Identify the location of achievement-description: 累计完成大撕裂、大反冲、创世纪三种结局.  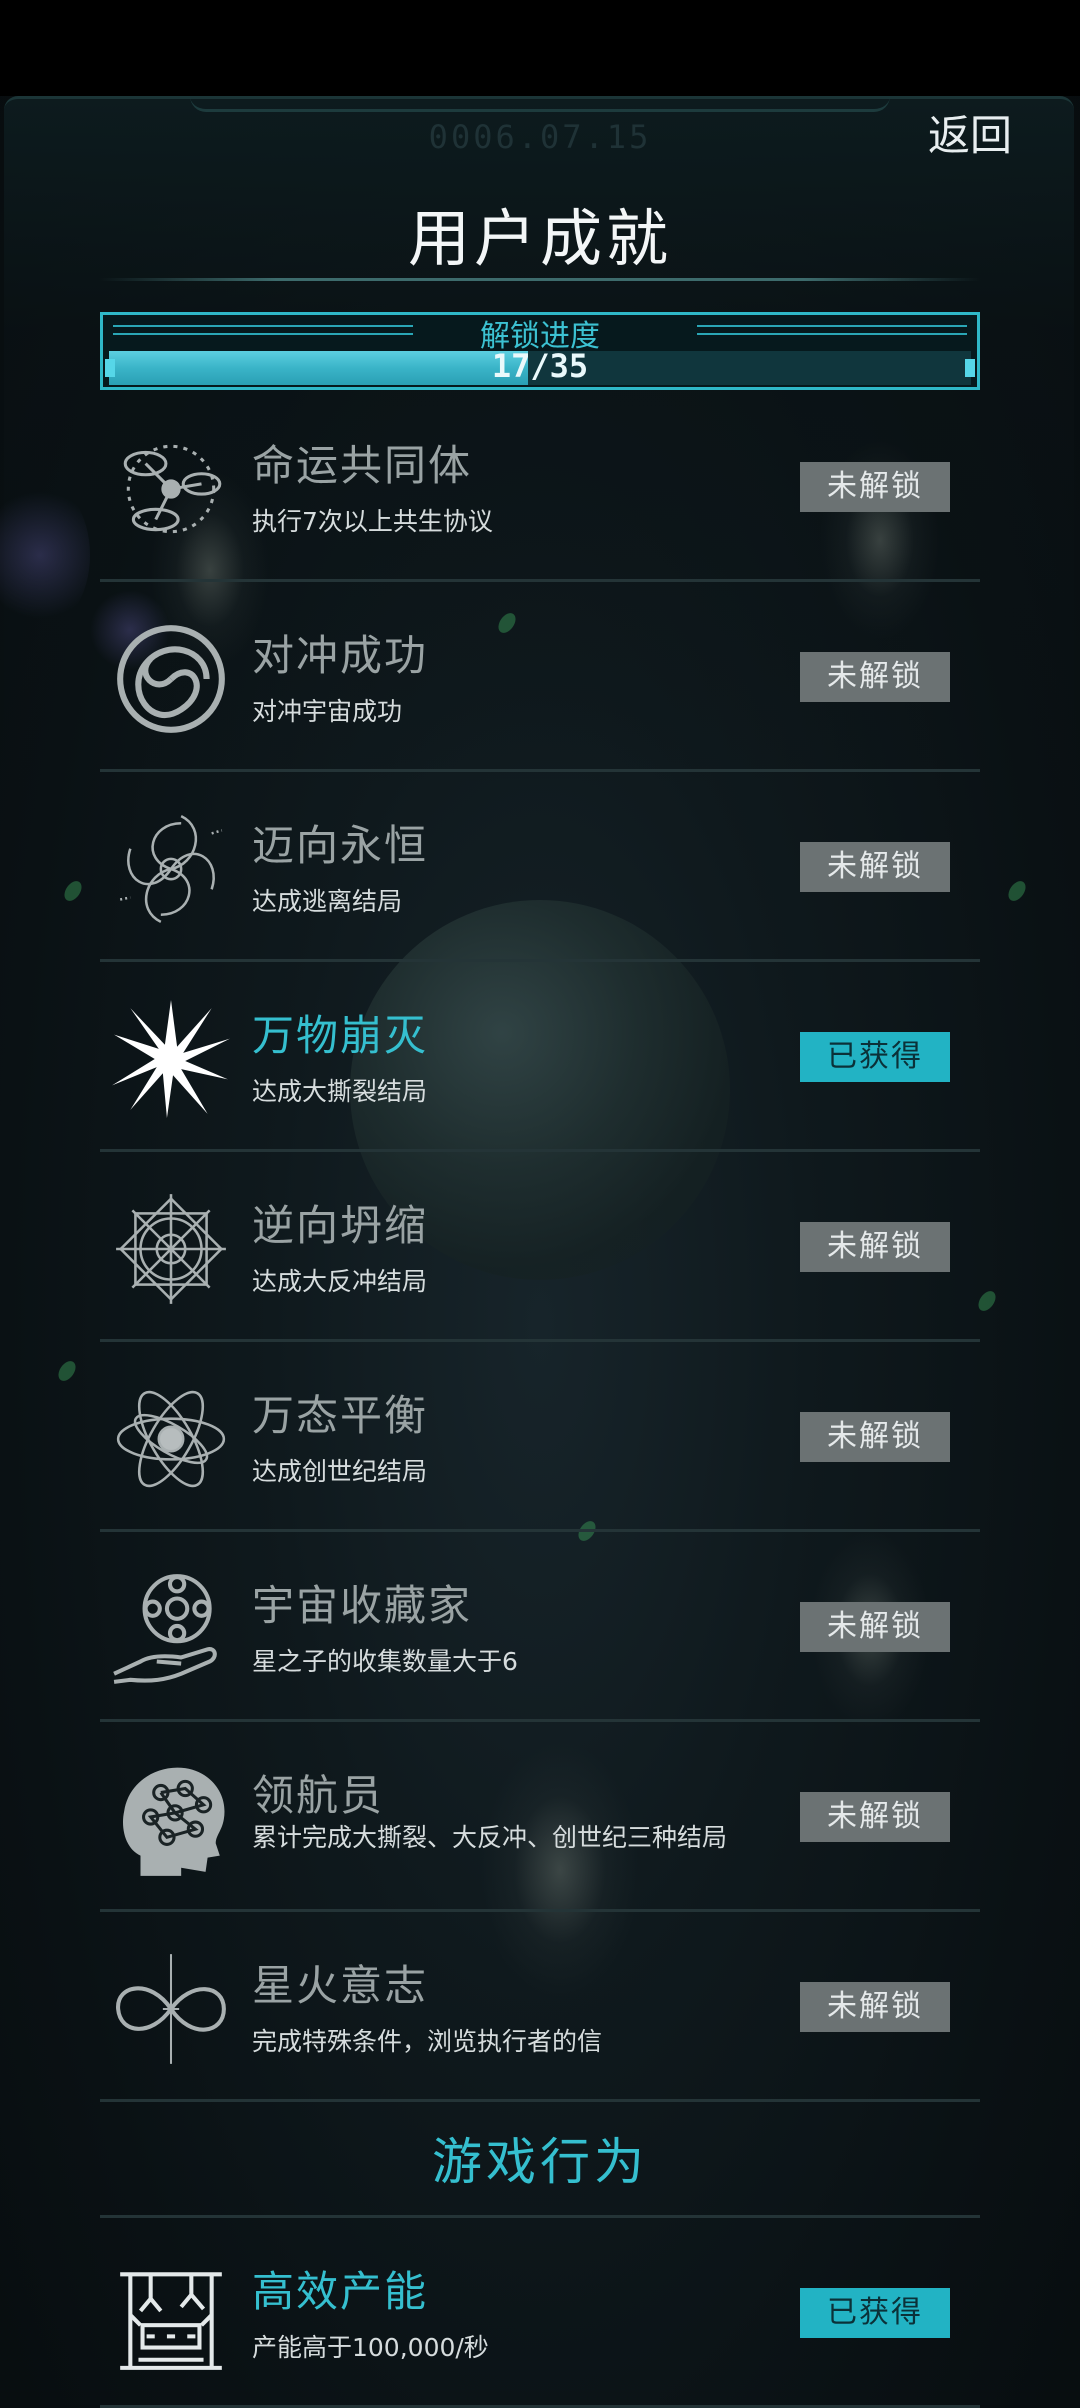
(490, 1837).